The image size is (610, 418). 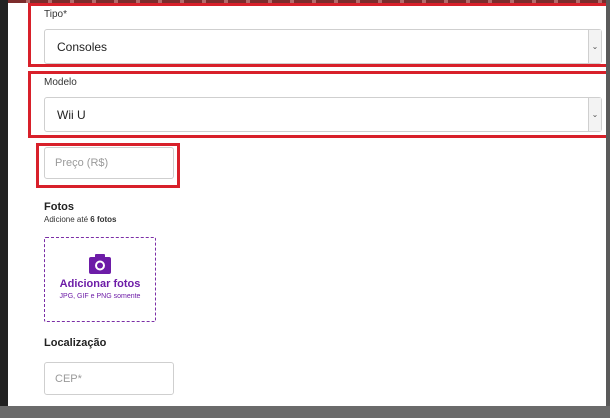 I want to click on price-highlight, so click(x=108, y=165).